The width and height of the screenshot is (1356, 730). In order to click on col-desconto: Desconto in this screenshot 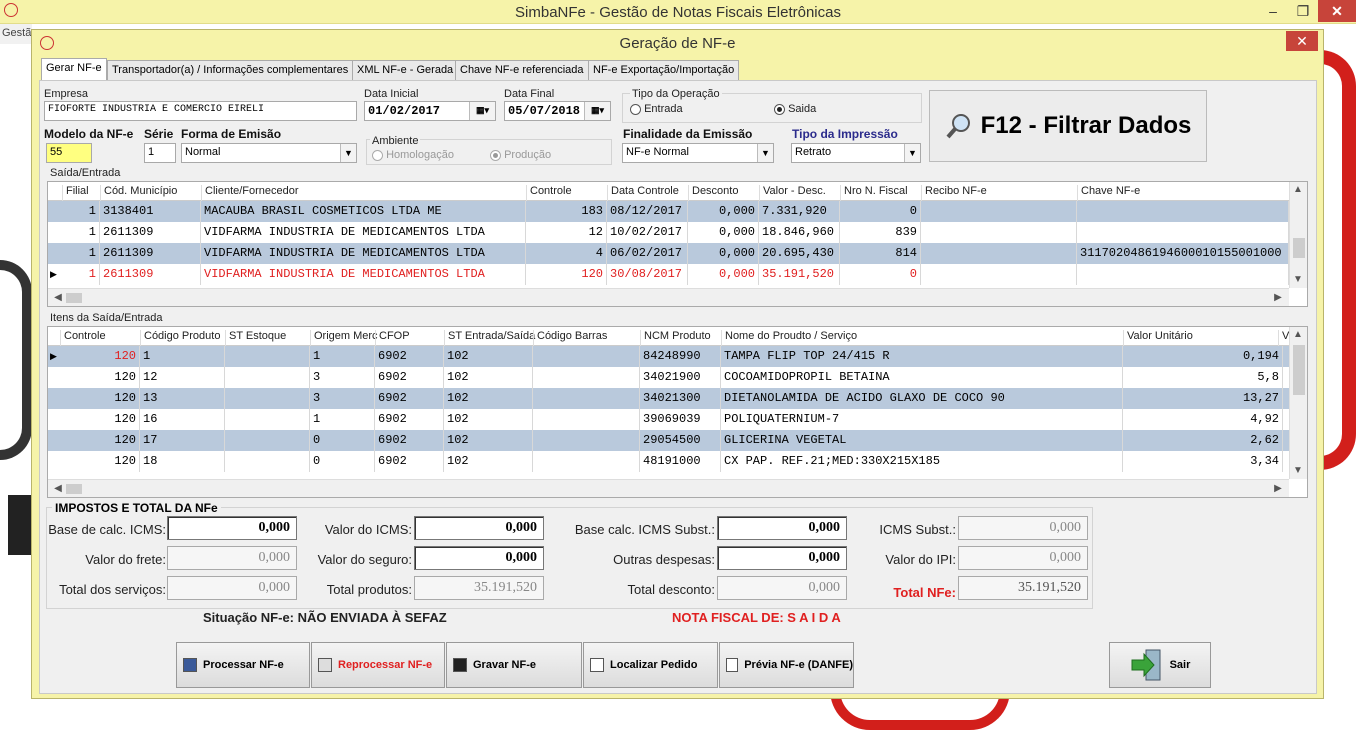, I will do `click(713, 193)`.